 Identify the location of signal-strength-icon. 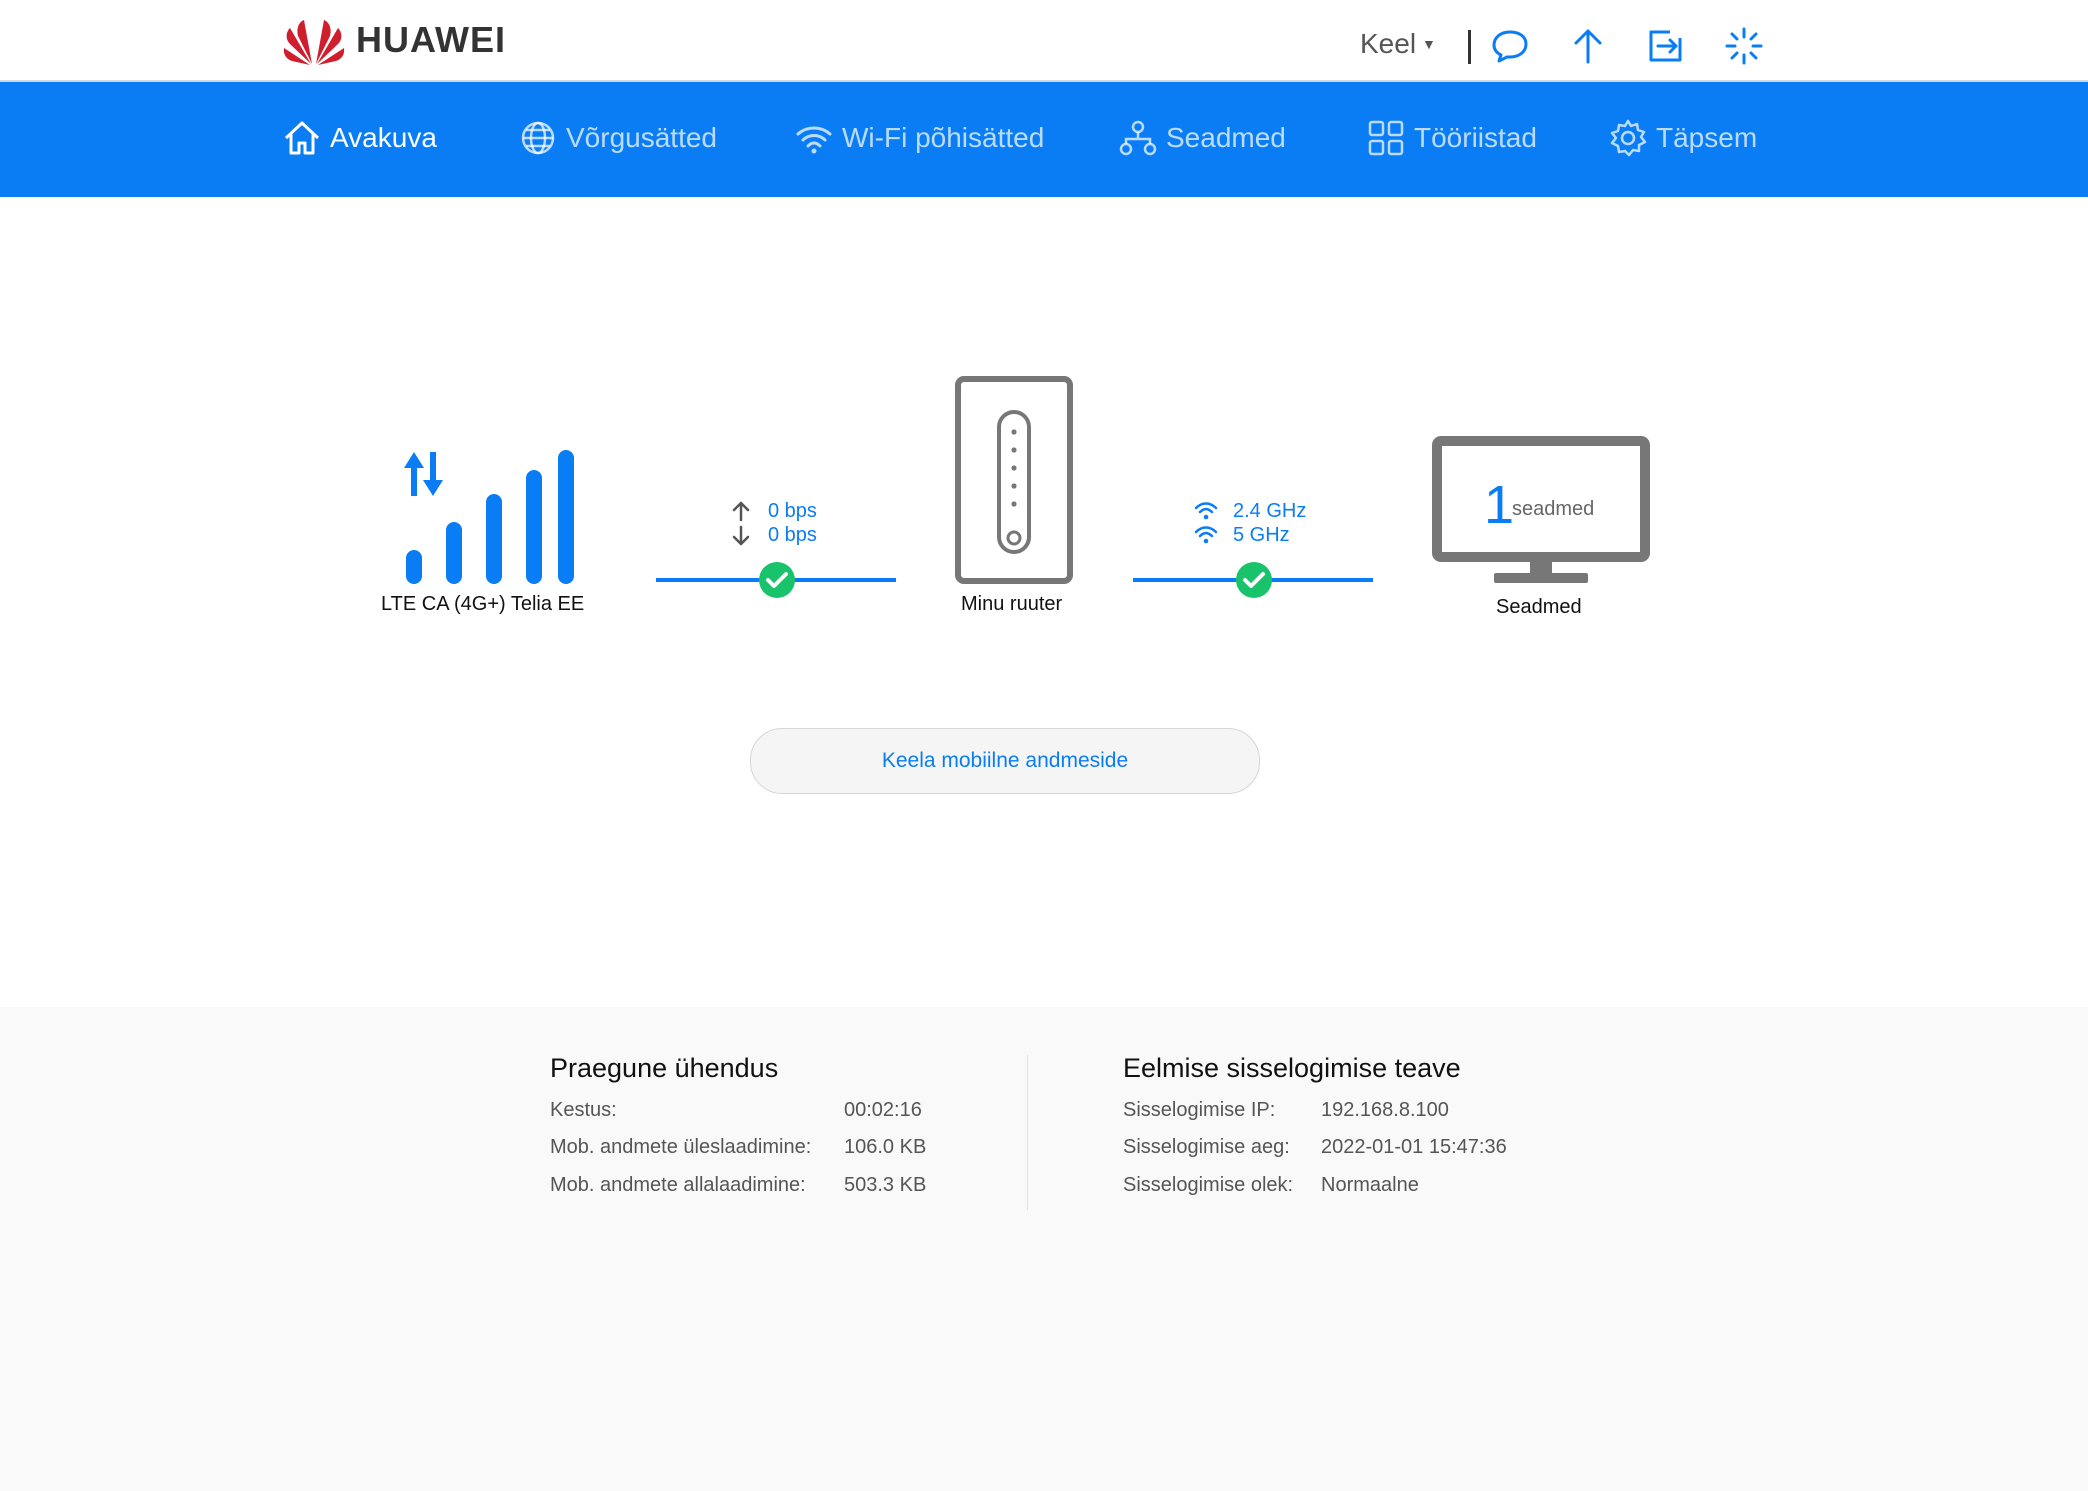
(489, 517).